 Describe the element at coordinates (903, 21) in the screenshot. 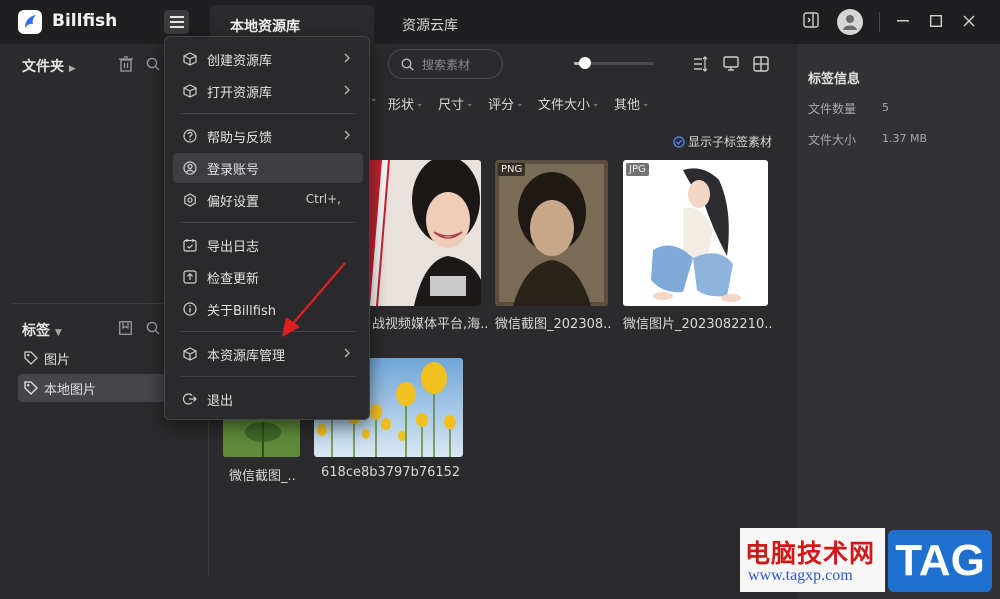

I see `minimize-icon` at that location.